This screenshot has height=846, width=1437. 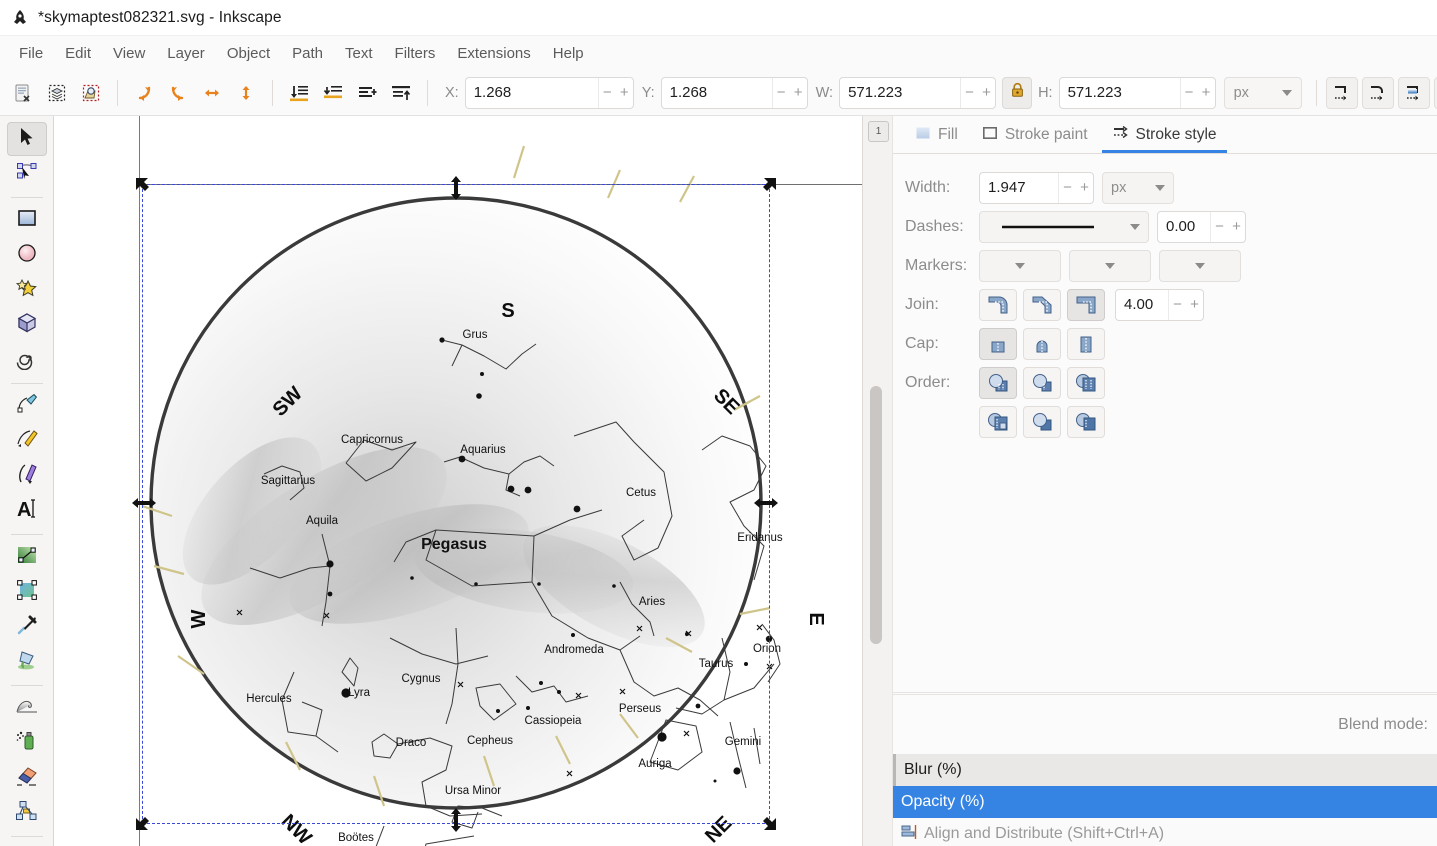 I want to click on tab-fill: Fill, so click(x=936, y=135).